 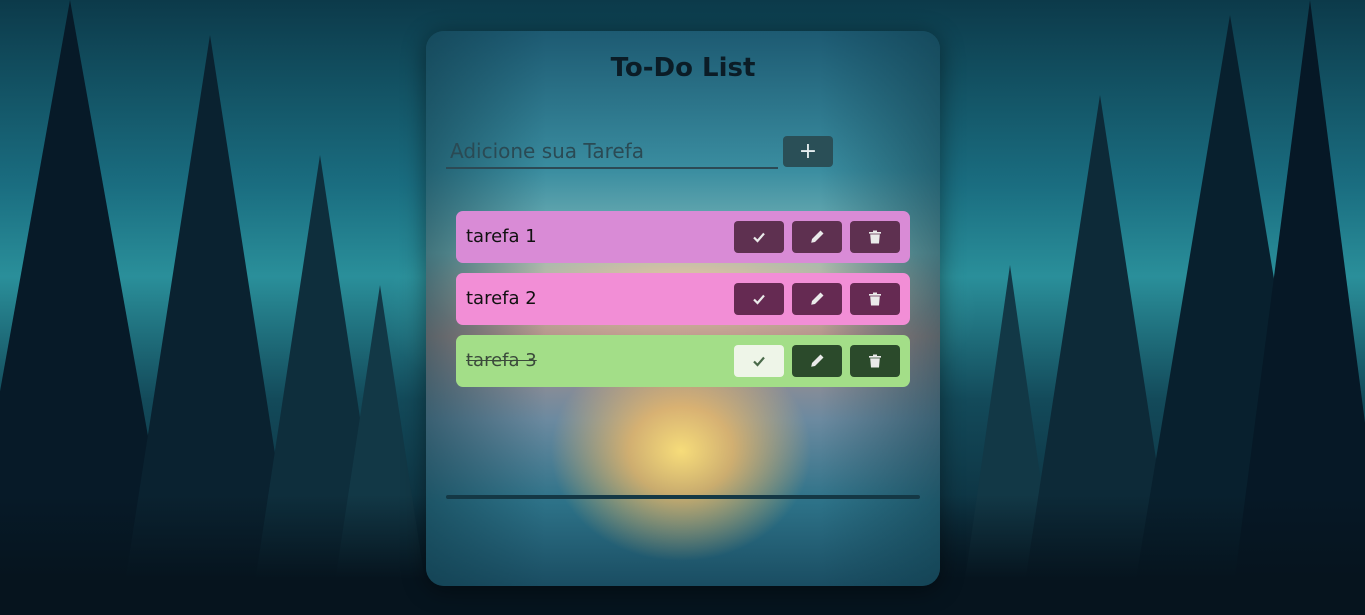 What do you see at coordinates (683, 68) in the screenshot?
I see `page-title: To-Do List` at bounding box center [683, 68].